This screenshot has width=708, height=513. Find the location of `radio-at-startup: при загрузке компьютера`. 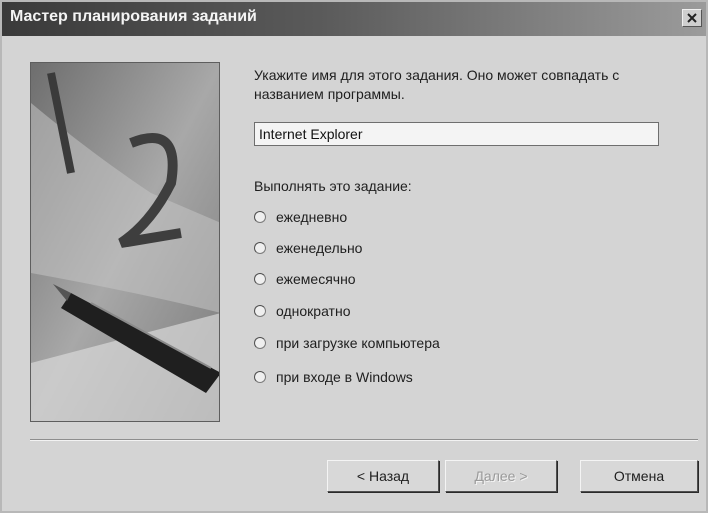

radio-at-startup: при загрузке компьютера is located at coordinates (347, 343).